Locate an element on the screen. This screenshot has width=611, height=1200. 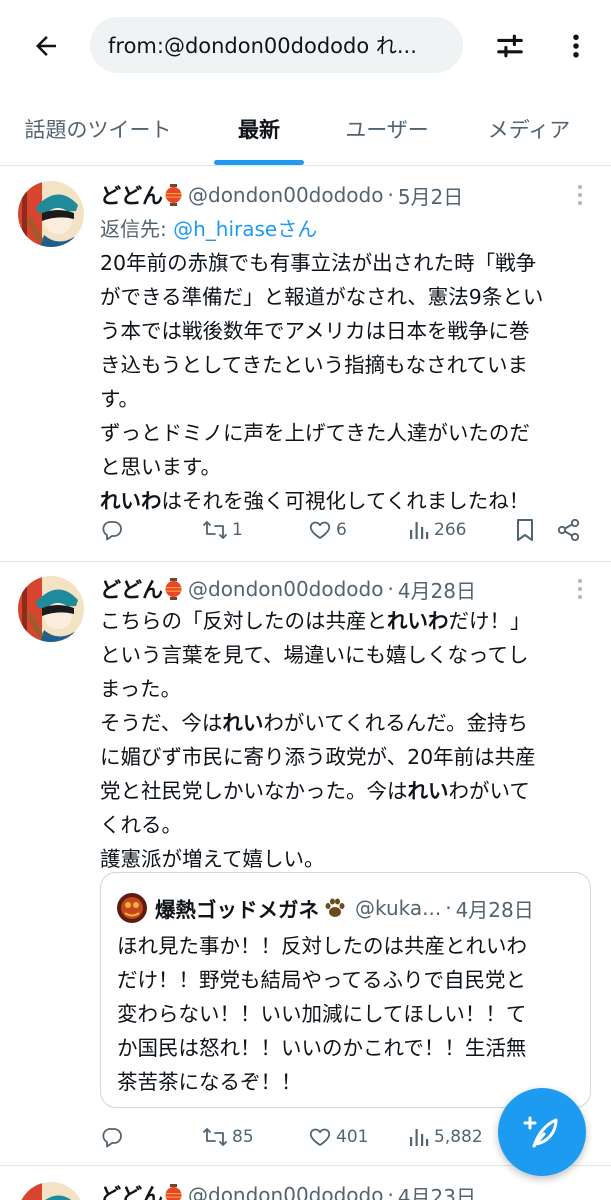
view-count: 266 is located at coordinates (450, 530).